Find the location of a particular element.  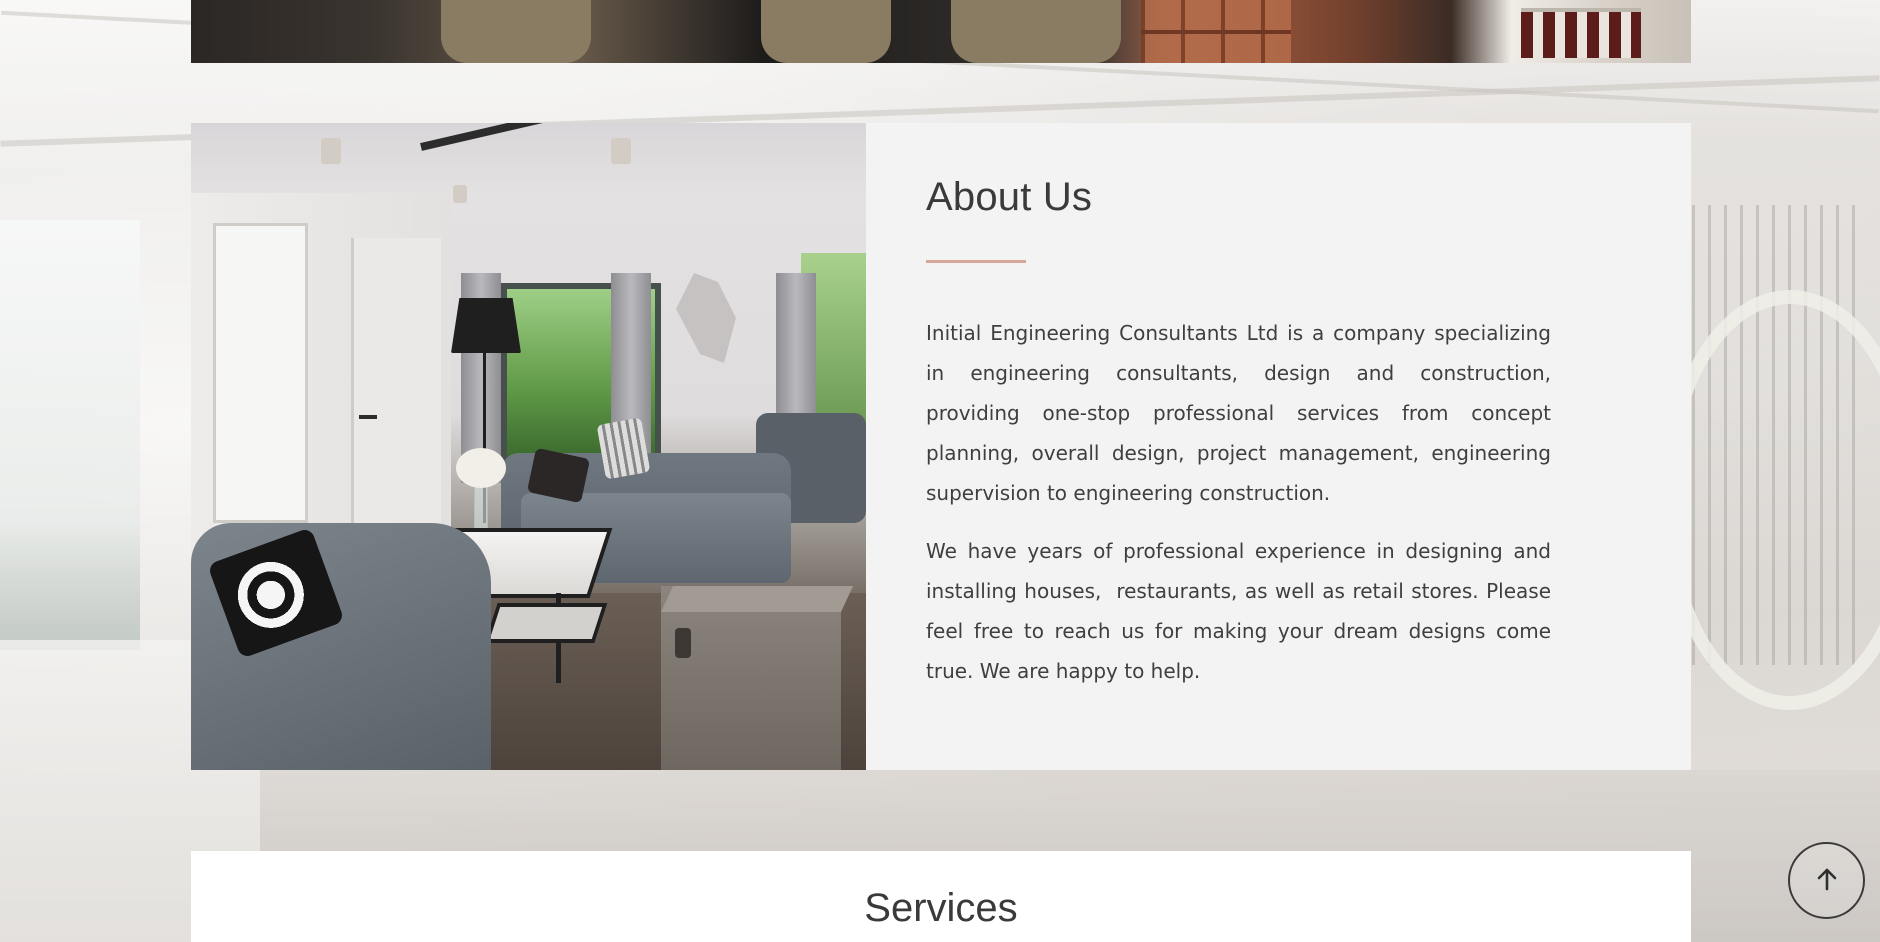

shelf-shape is located at coordinates (1216, 31).